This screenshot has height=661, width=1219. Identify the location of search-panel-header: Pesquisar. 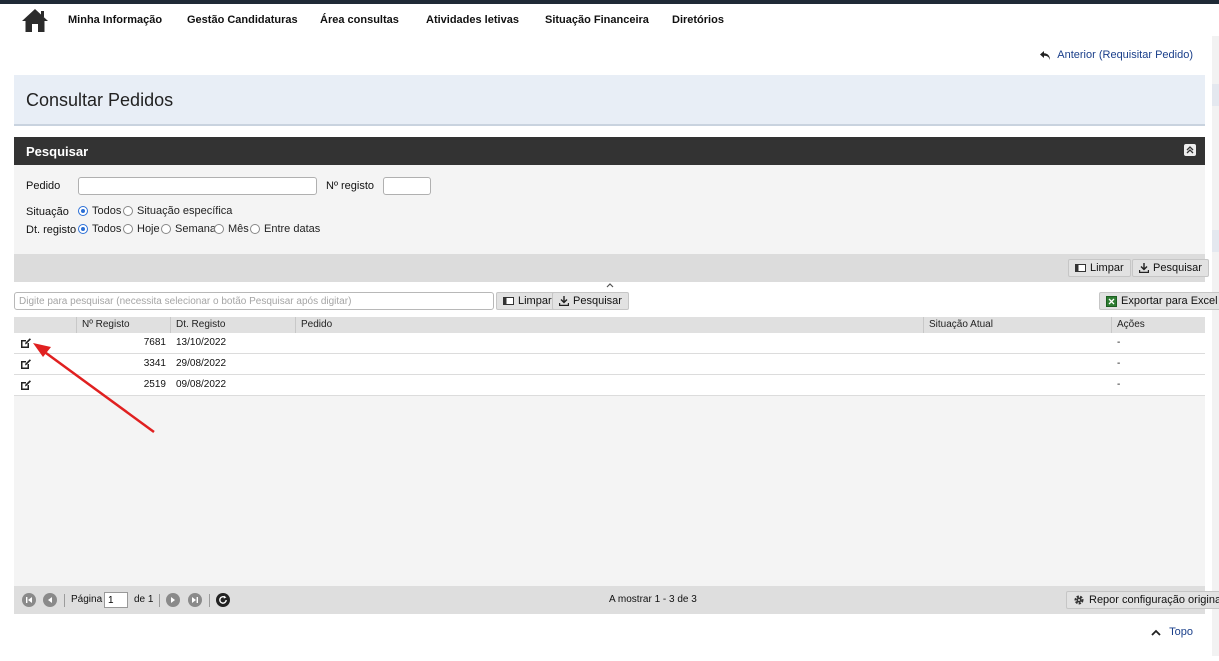
(609, 151).